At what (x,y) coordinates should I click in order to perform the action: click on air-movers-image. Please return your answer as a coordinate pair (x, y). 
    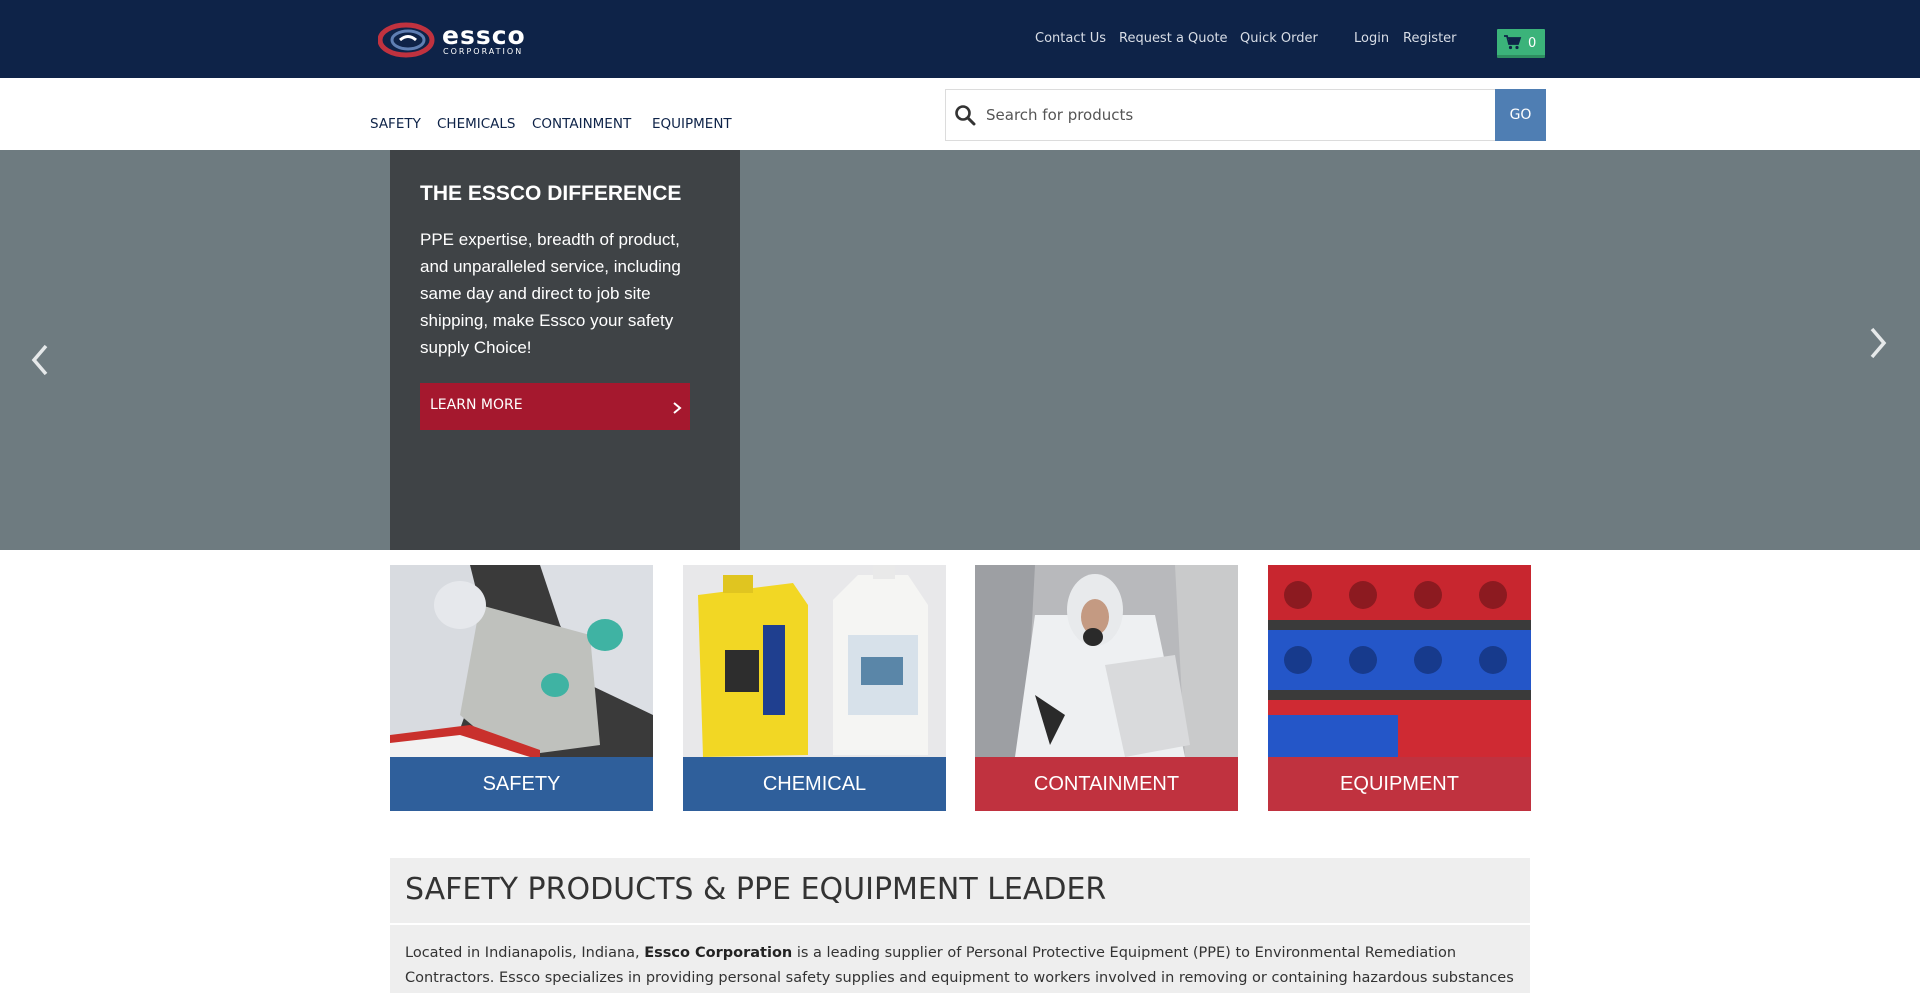
    Looking at the image, I should click on (1399, 661).